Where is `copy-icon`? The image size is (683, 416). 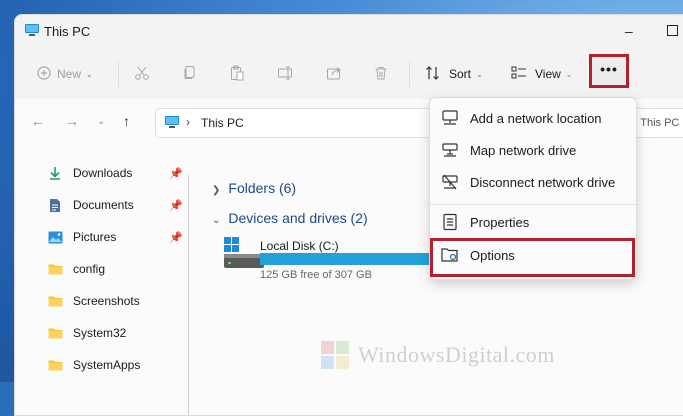
copy-icon is located at coordinates (190, 74).